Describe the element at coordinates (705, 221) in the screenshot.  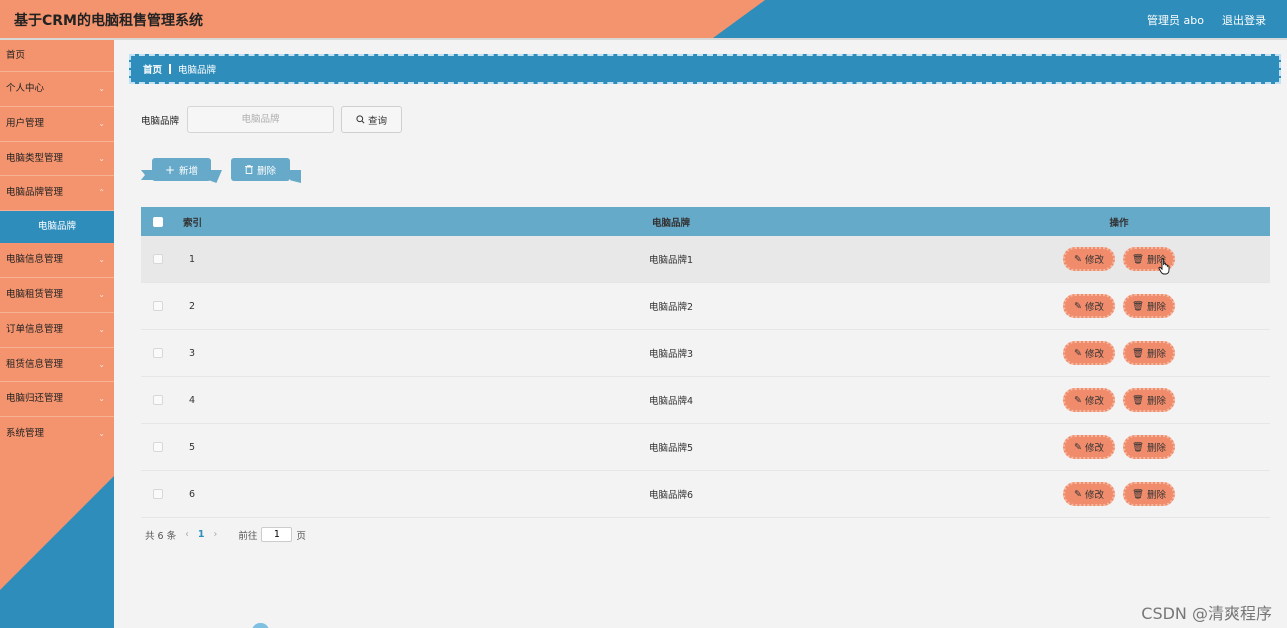
I see `table-header: 索引 电脑品牌 操作` at that location.